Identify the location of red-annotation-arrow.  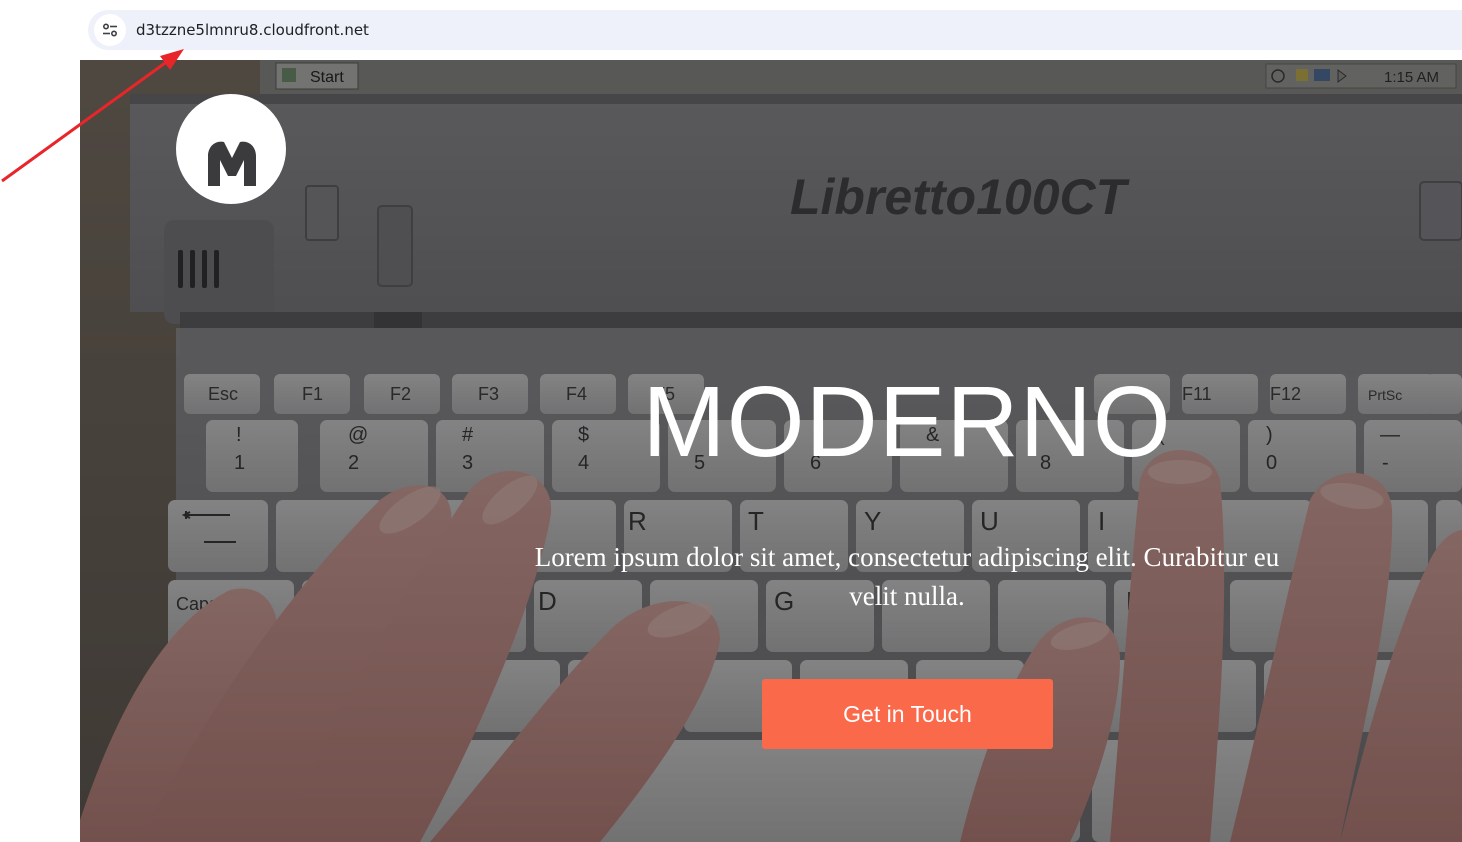
(92, 116).